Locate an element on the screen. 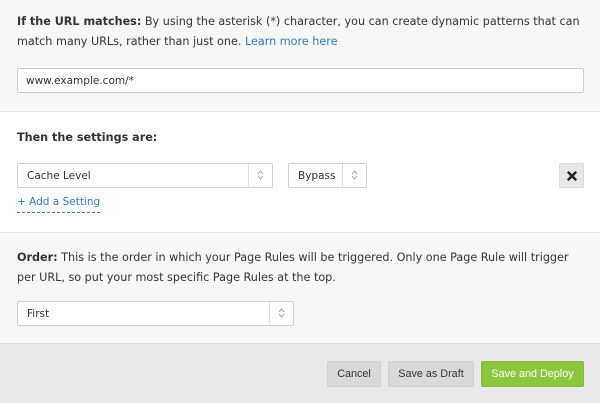 The image size is (600, 403). close-icon is located at coordinates (572, 176).